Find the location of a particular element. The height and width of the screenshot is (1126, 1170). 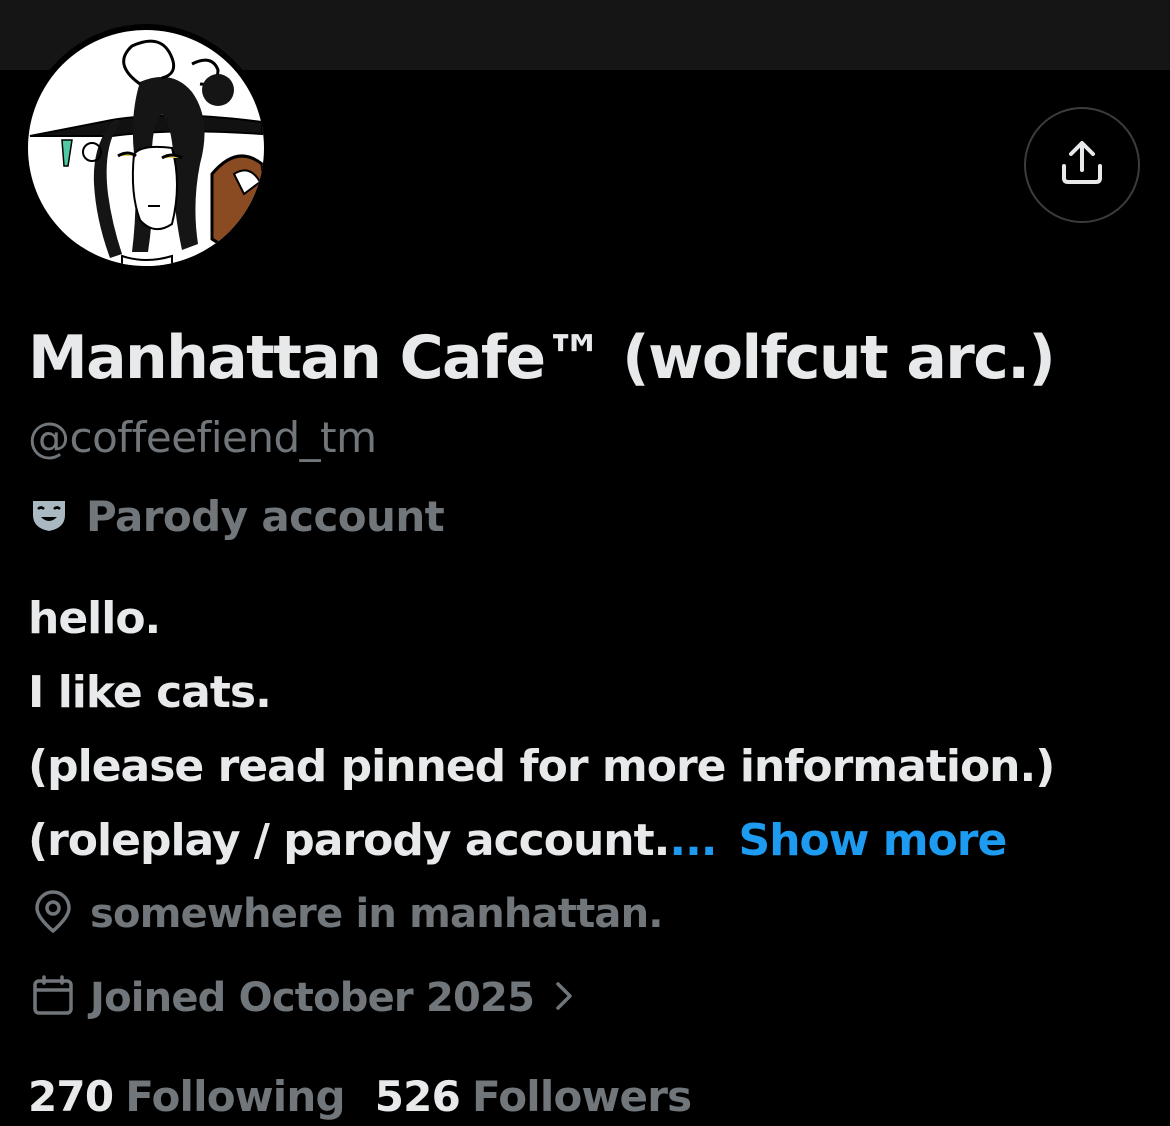

joined-text: Joined October 2025 is located at coordinates (312, 998).